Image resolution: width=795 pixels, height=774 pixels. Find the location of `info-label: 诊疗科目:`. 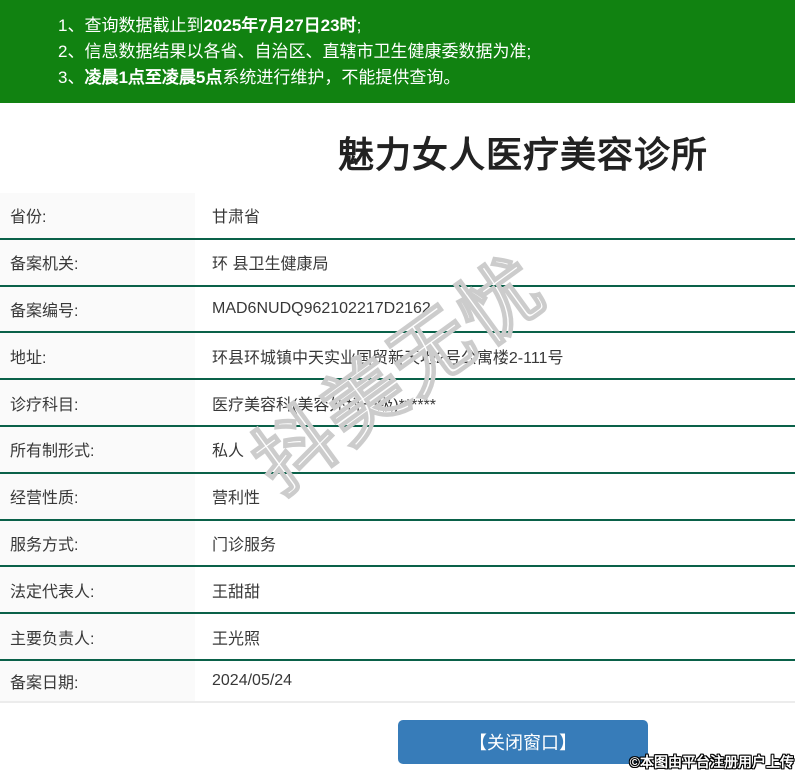

info-label: 诊疗科目: is located at coordinates (97, 402).